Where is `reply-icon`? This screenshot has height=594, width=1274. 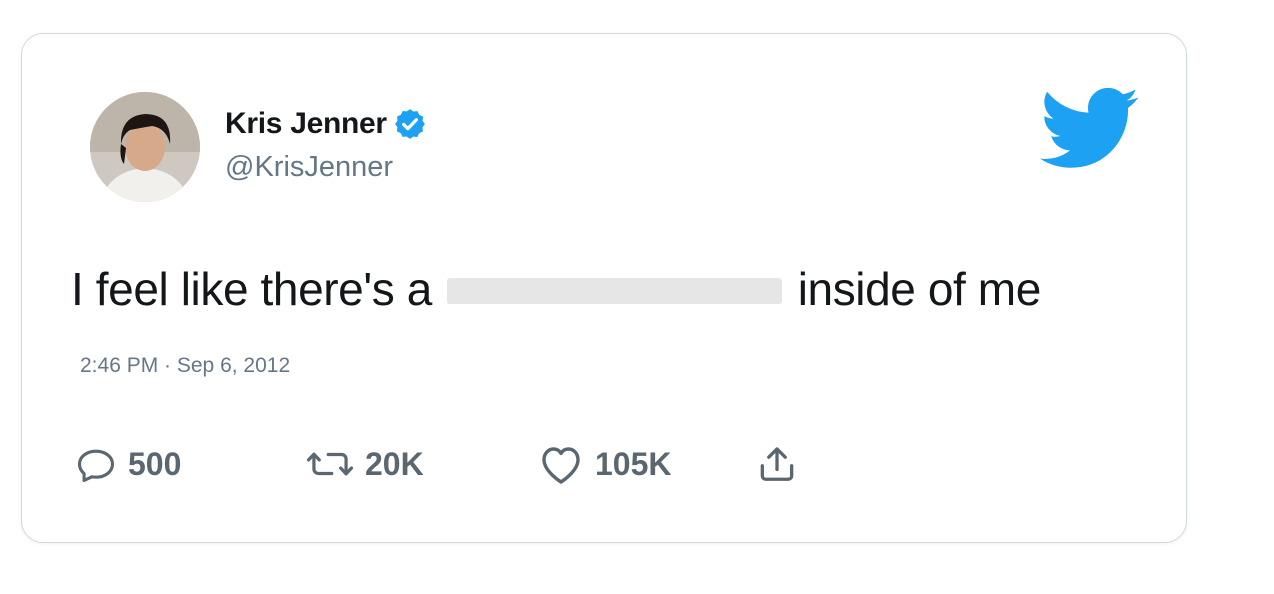 reply-icon is located at coordinates (96, 464).